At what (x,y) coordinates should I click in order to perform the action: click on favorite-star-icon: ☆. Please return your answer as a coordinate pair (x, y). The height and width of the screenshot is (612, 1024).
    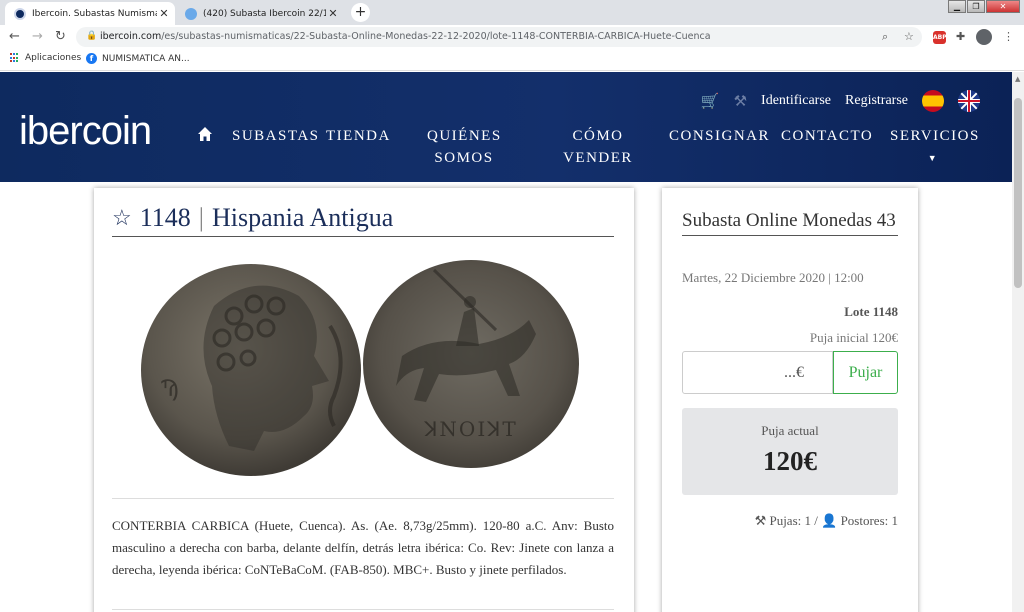
    Looking at the image, I should click on (122, 218).